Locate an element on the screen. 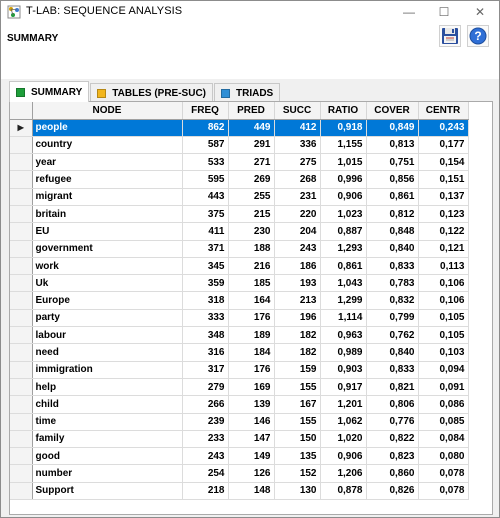  value-cell: 0,963 is located at coordinates (343, 335).